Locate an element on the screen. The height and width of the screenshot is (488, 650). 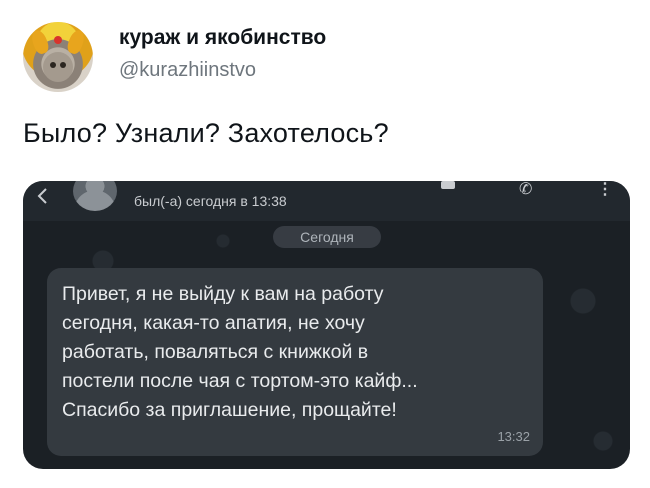
more-options-icon: ⋮ is located at coordinates (605, 190).